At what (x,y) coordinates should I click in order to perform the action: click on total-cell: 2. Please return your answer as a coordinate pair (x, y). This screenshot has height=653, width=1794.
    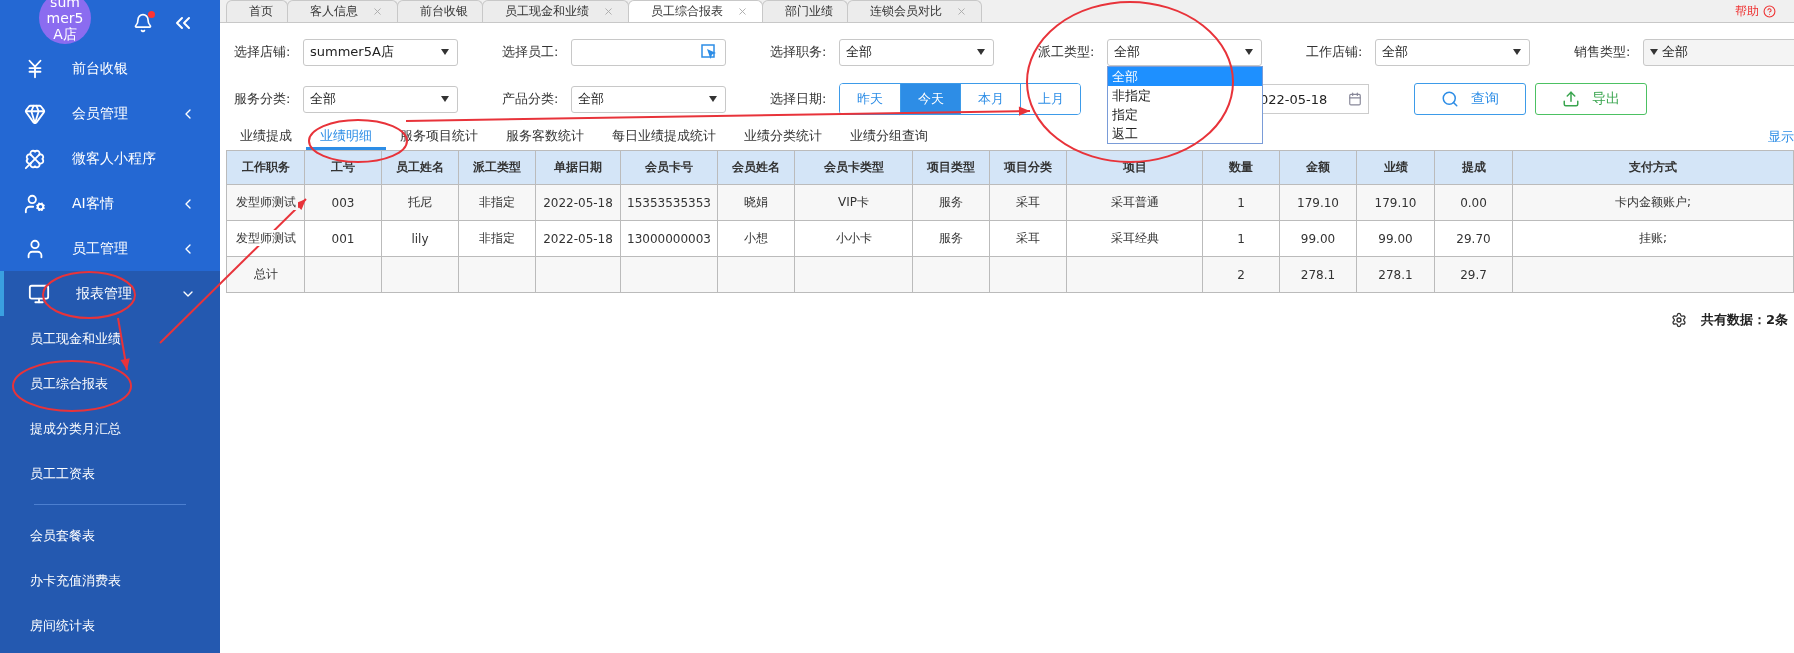
    Looking at the image, I should click on (1241, 274).